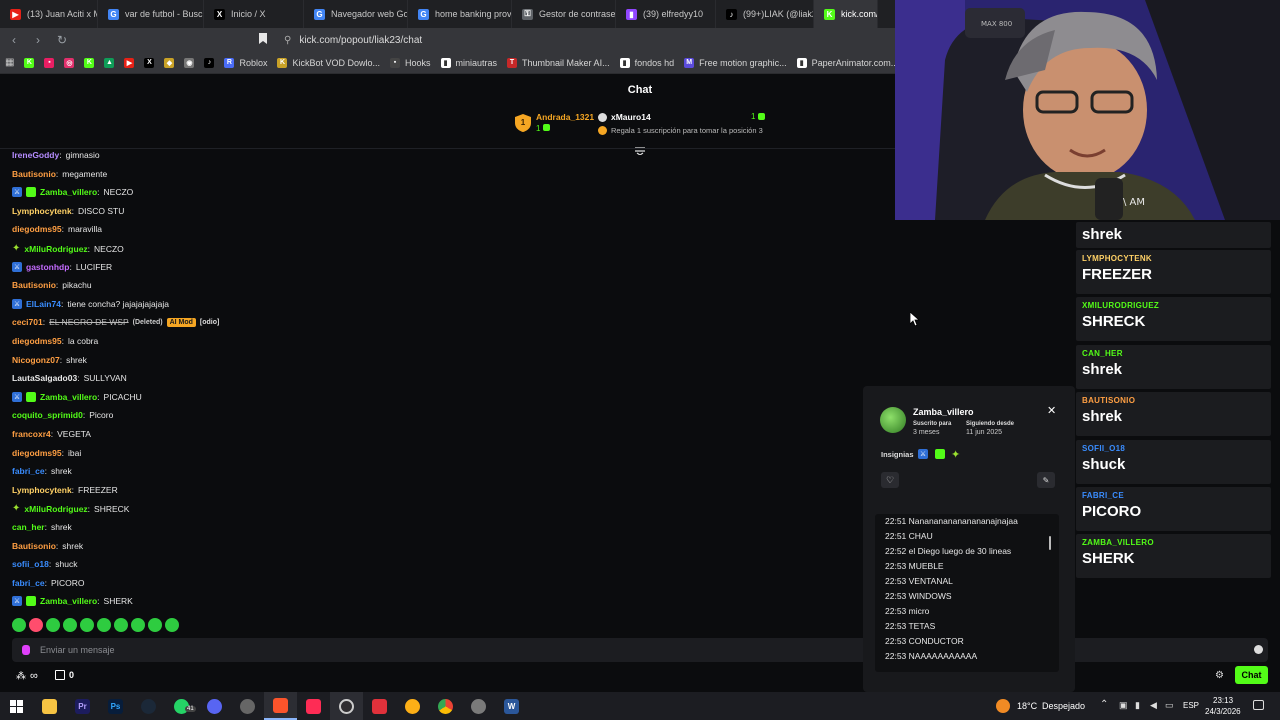 The image size is (1280, 720). Describe the element at coordinates (30, 564) in the screenshot. I see `chat-username: sofii_o18` at that location.